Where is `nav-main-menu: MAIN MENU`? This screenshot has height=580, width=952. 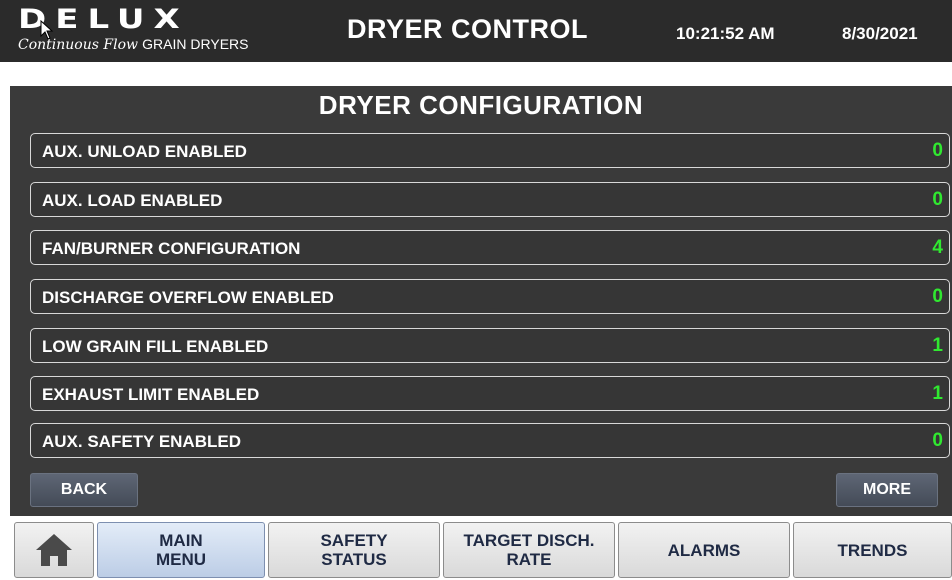 nav-main-menu: MAIN MENU is located at coordinates (181, 550).